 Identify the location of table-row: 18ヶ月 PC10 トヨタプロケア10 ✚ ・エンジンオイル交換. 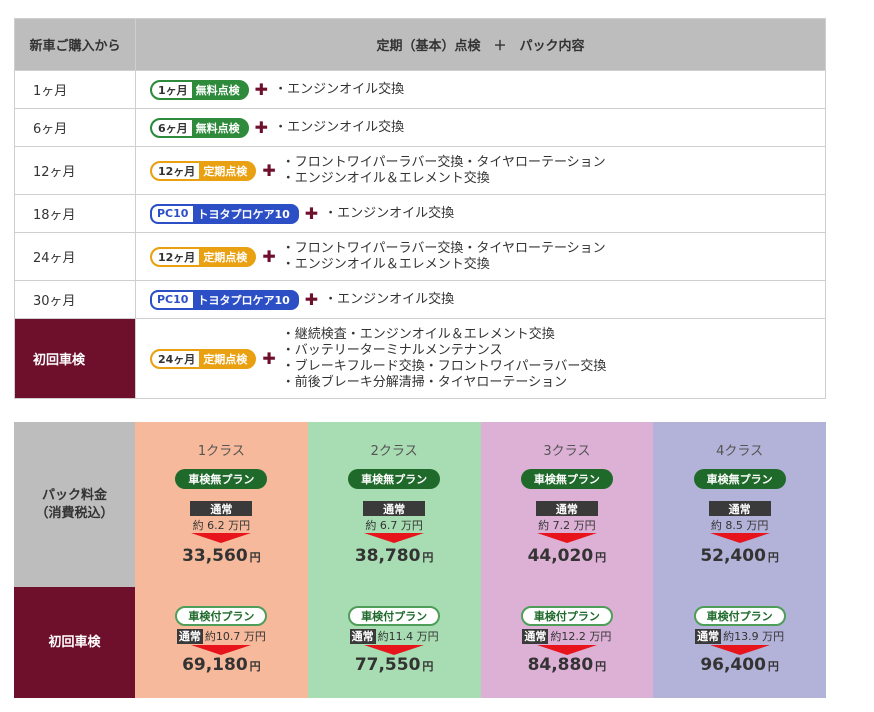
(420, 213).